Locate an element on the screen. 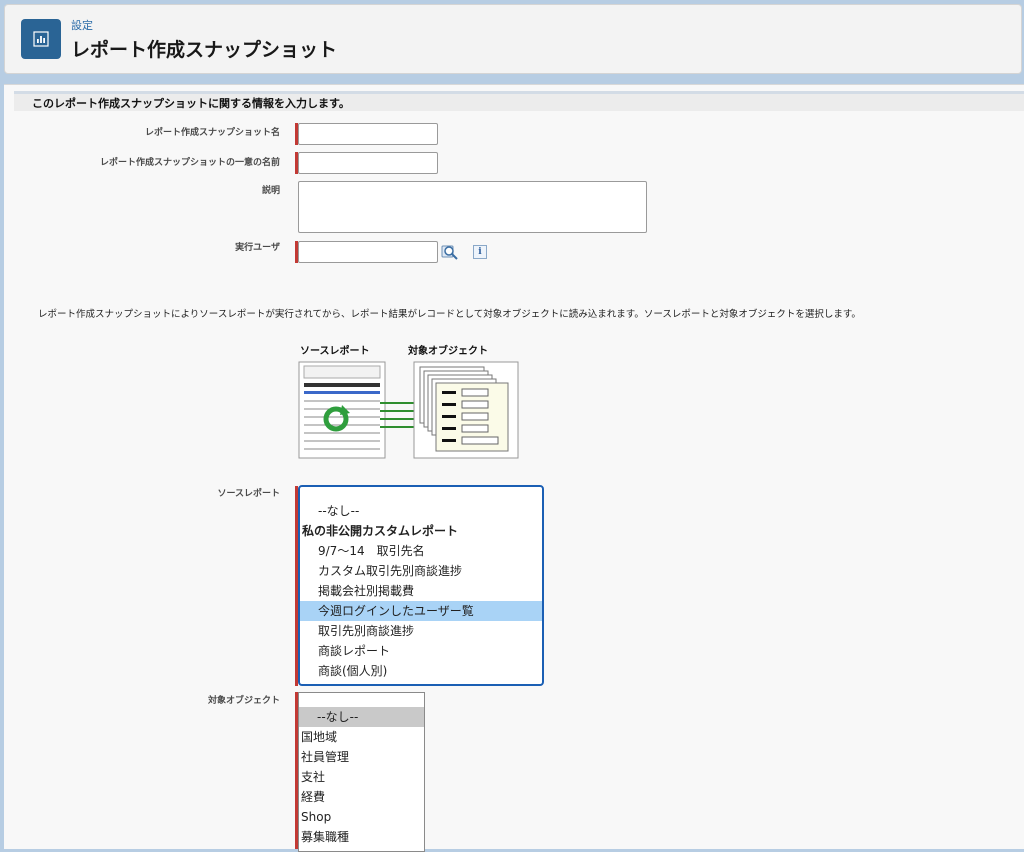 The height and width of the screenshot is (852, 1024). source-report-label: ソースレポート is located at coordinates (248, 494).